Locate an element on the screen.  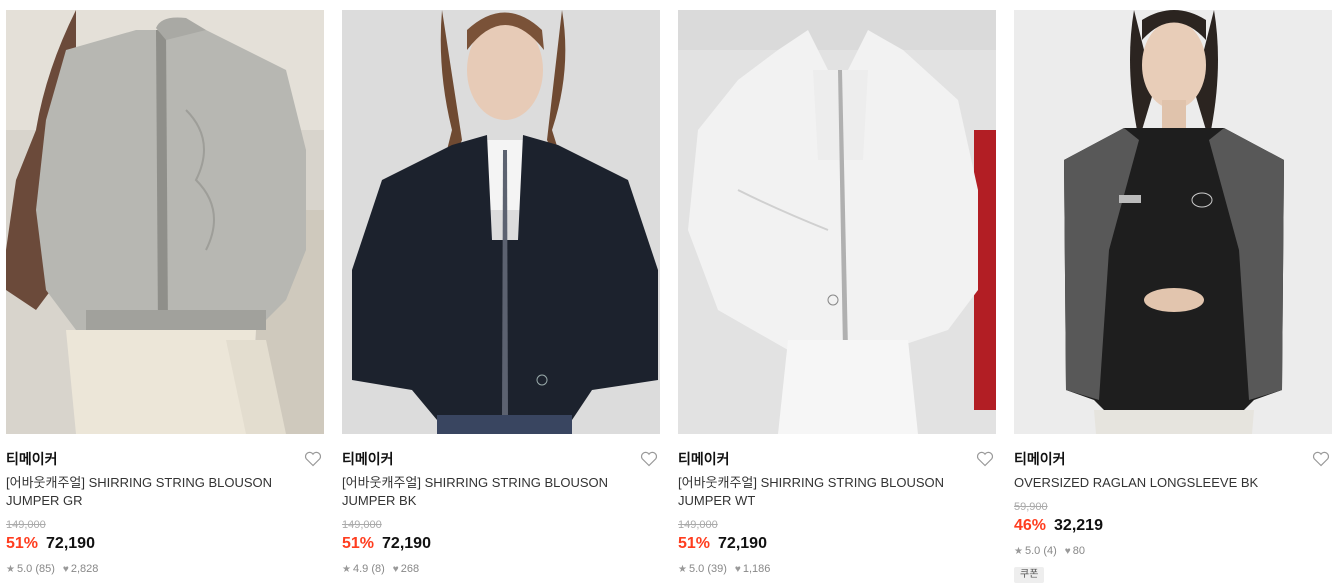
review-count: (4) is located at coordinates (1050, 551).